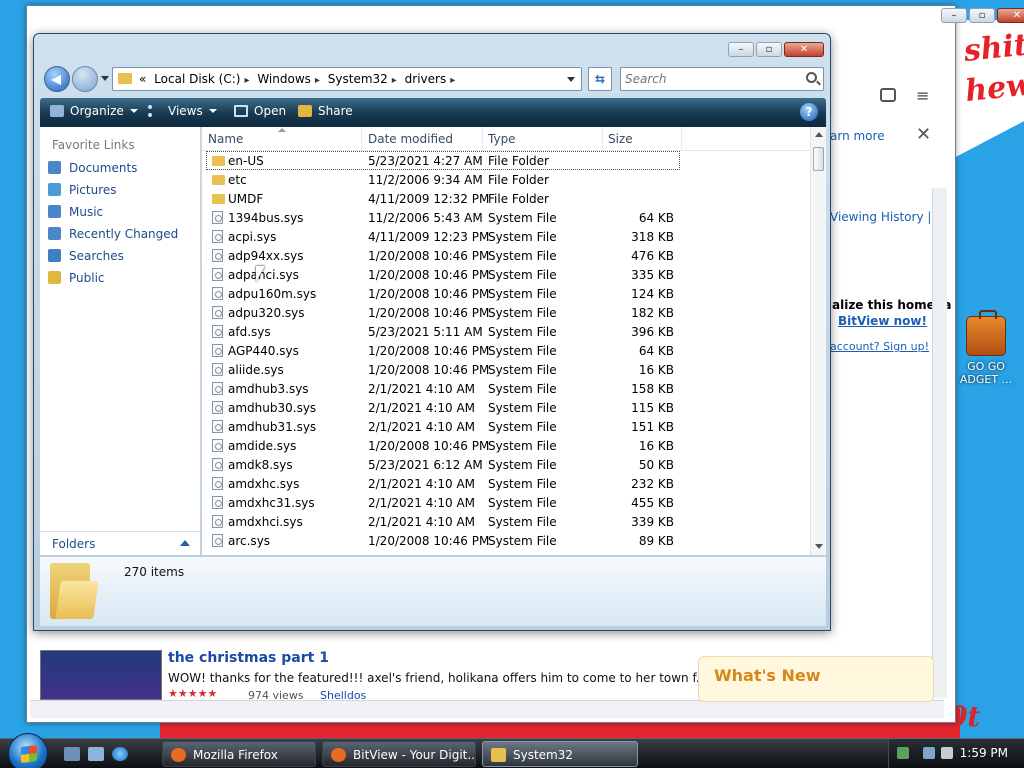 The width and height of the screenshot is (1024, 768). I want to click on pocket-icon, so click(888, 95).